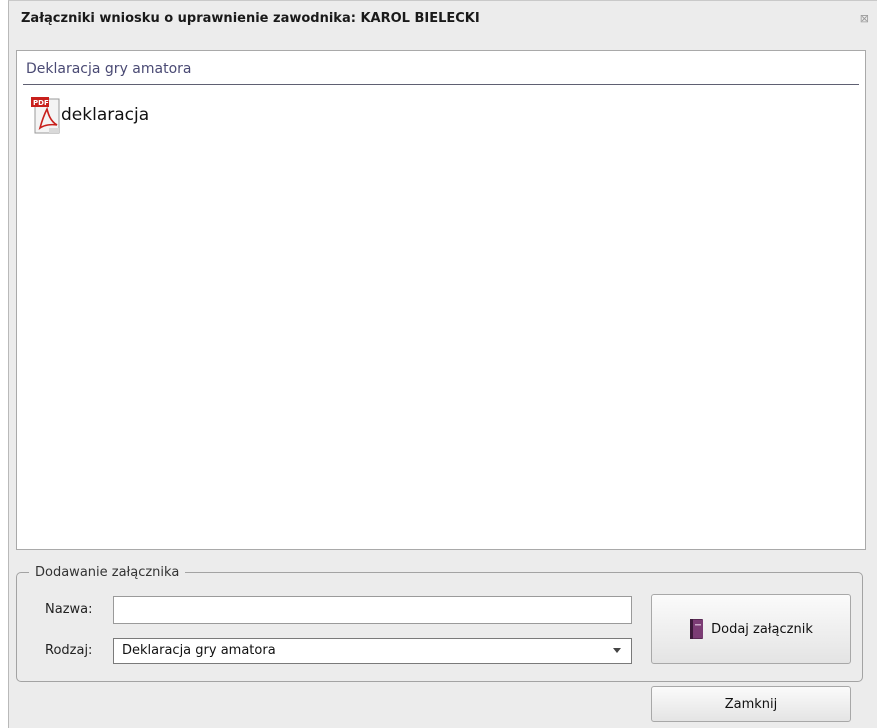 This screenshot has height=728, width=877. I want to click on close-button-label: Zamknij, so click(751, 704).